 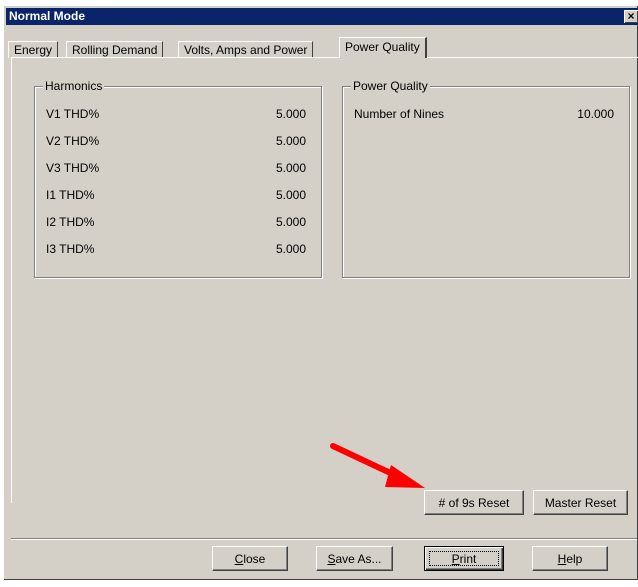 What do you see at coordinates (73, 168) in the screenshot?
I see `row-label: V3 THD%` at bounding box center [73, 168].